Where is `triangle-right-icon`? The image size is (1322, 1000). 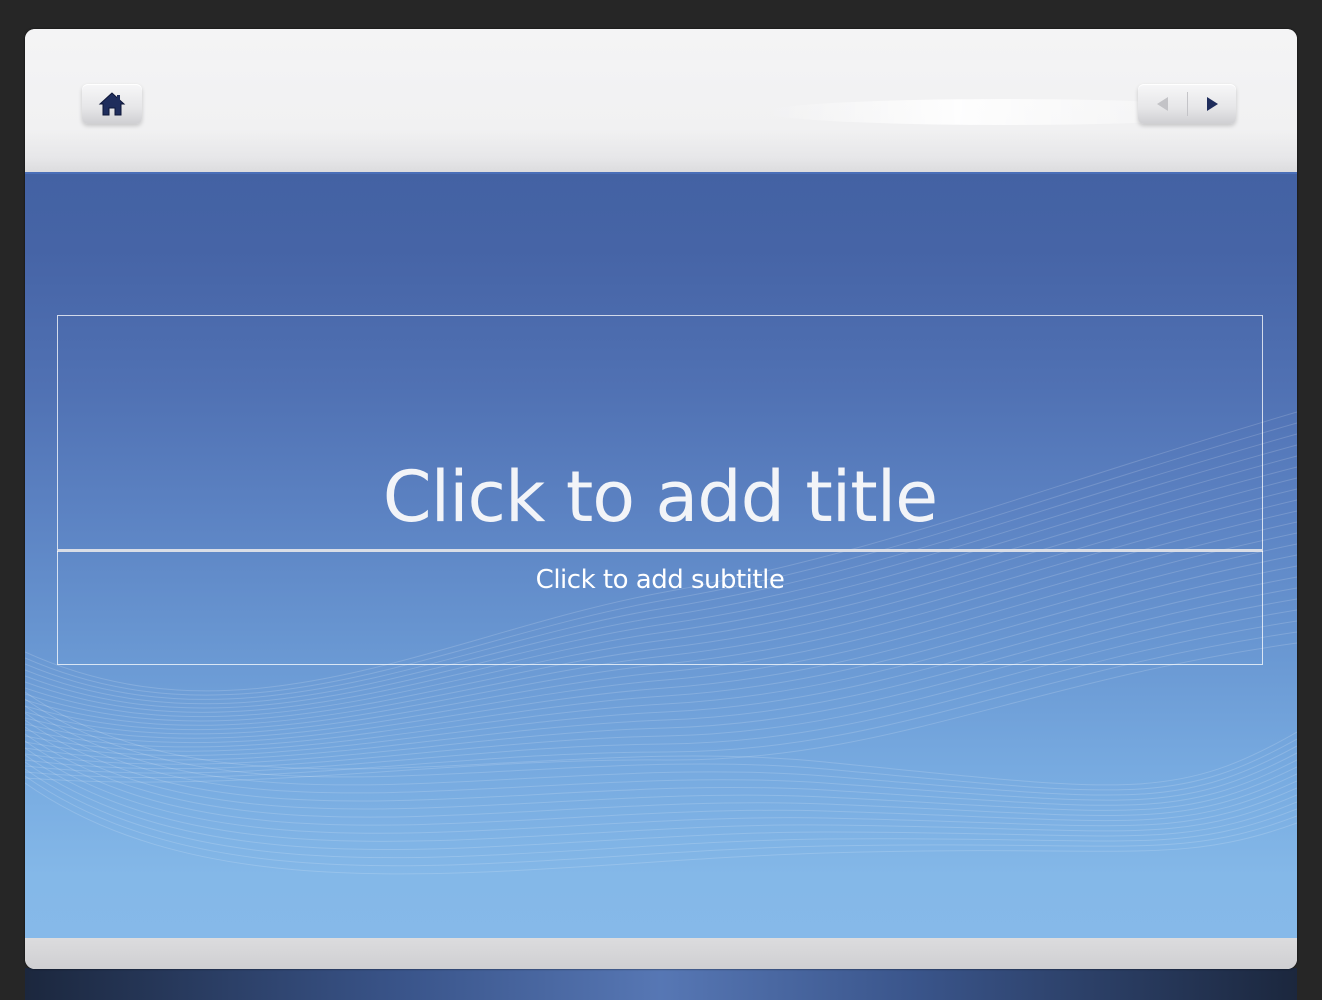
triangle-right-icon is located at coordinates (1212, 104).